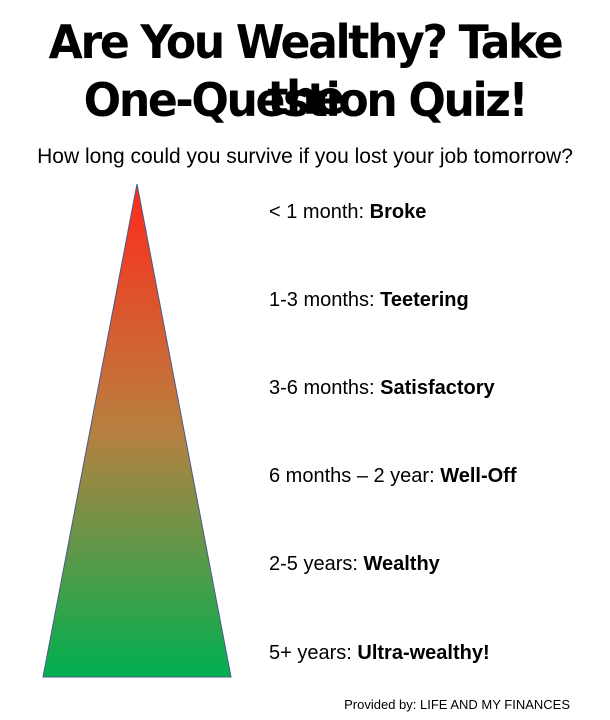  Describe the element at coordinates (325, 300) in the screenshot. I see `tier-duration: 1-3 months:` at that location.